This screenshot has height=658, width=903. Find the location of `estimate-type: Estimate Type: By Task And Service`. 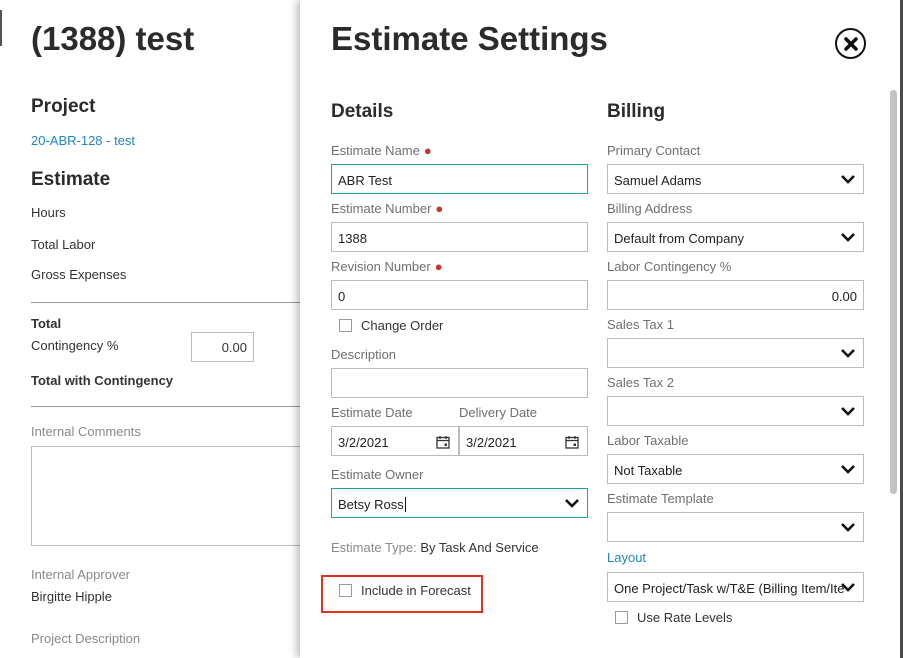

estimate-type: Estimate Type: By Task And Service is located at coordinates (435, 547).